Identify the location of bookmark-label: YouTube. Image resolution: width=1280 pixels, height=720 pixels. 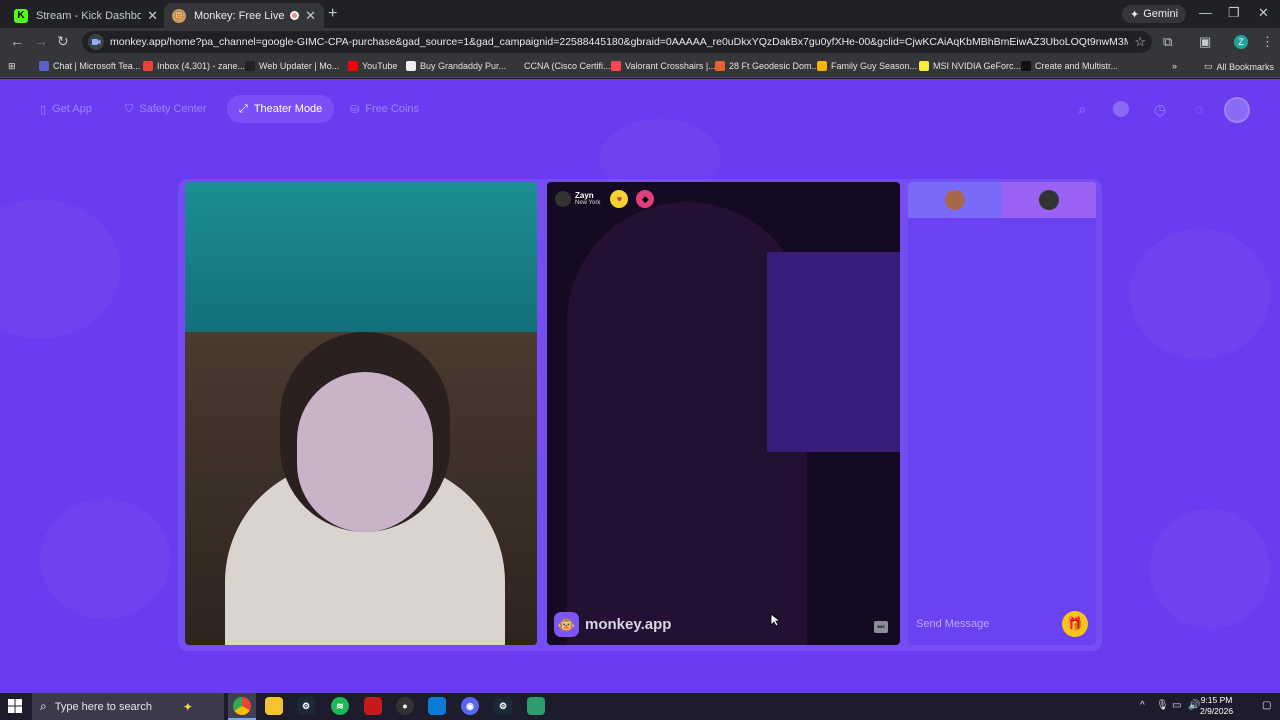
(380, 66).